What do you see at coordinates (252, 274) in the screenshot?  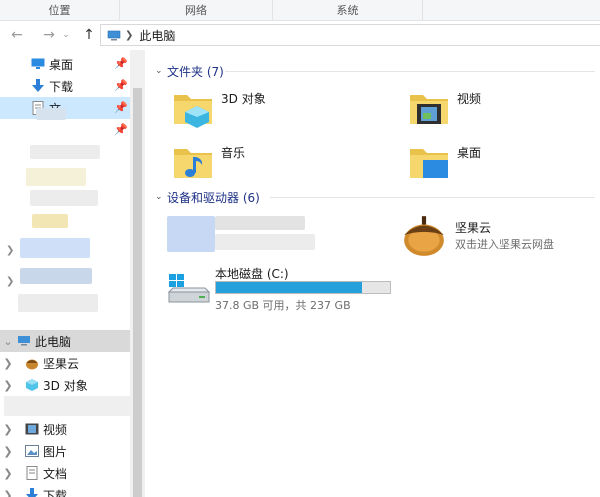 I see `drive-c-label: 本地磁盘 (C:)` at bounding box center [252, 274].